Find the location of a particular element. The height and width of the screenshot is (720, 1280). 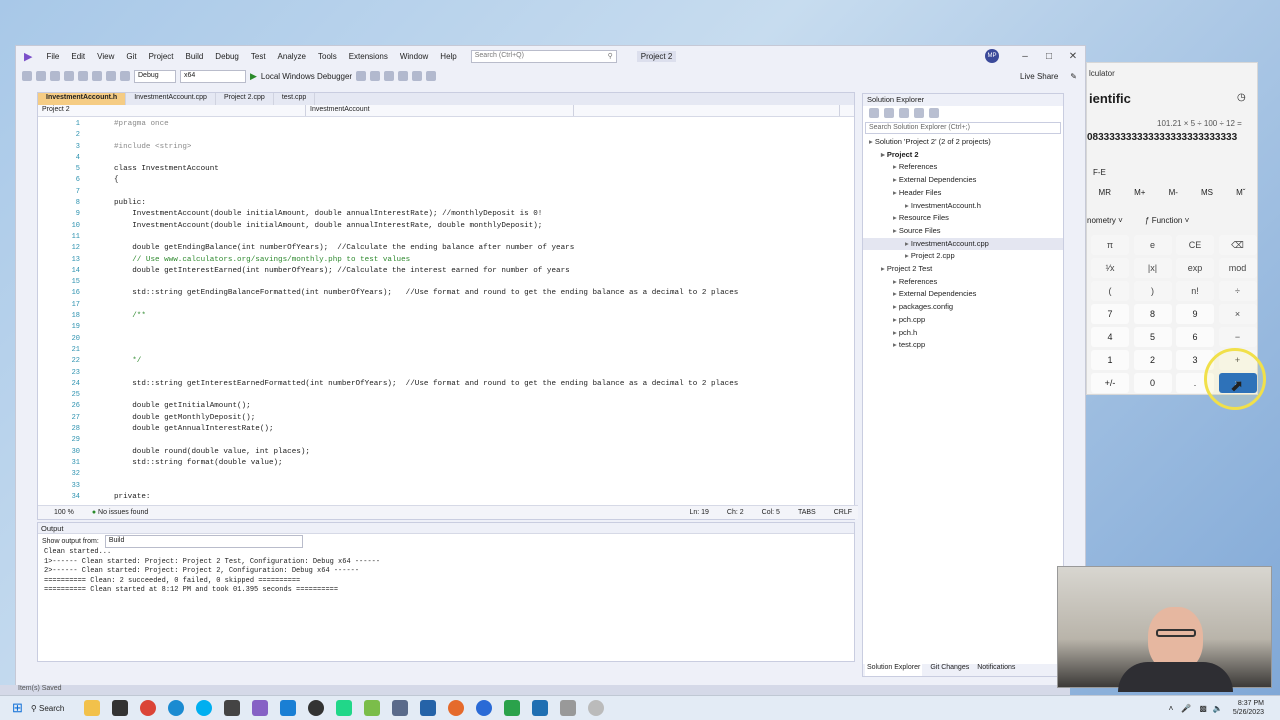

microphone-icon: 🎤 is located at coordinates (1186, 708).